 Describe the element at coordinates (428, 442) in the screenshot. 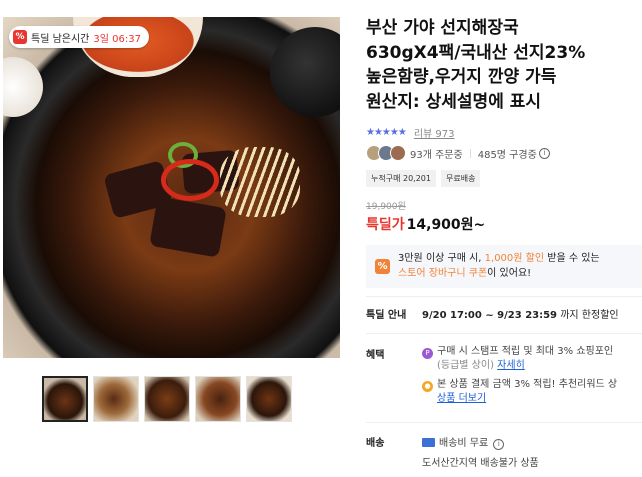

I see `truck-icon` at that location.